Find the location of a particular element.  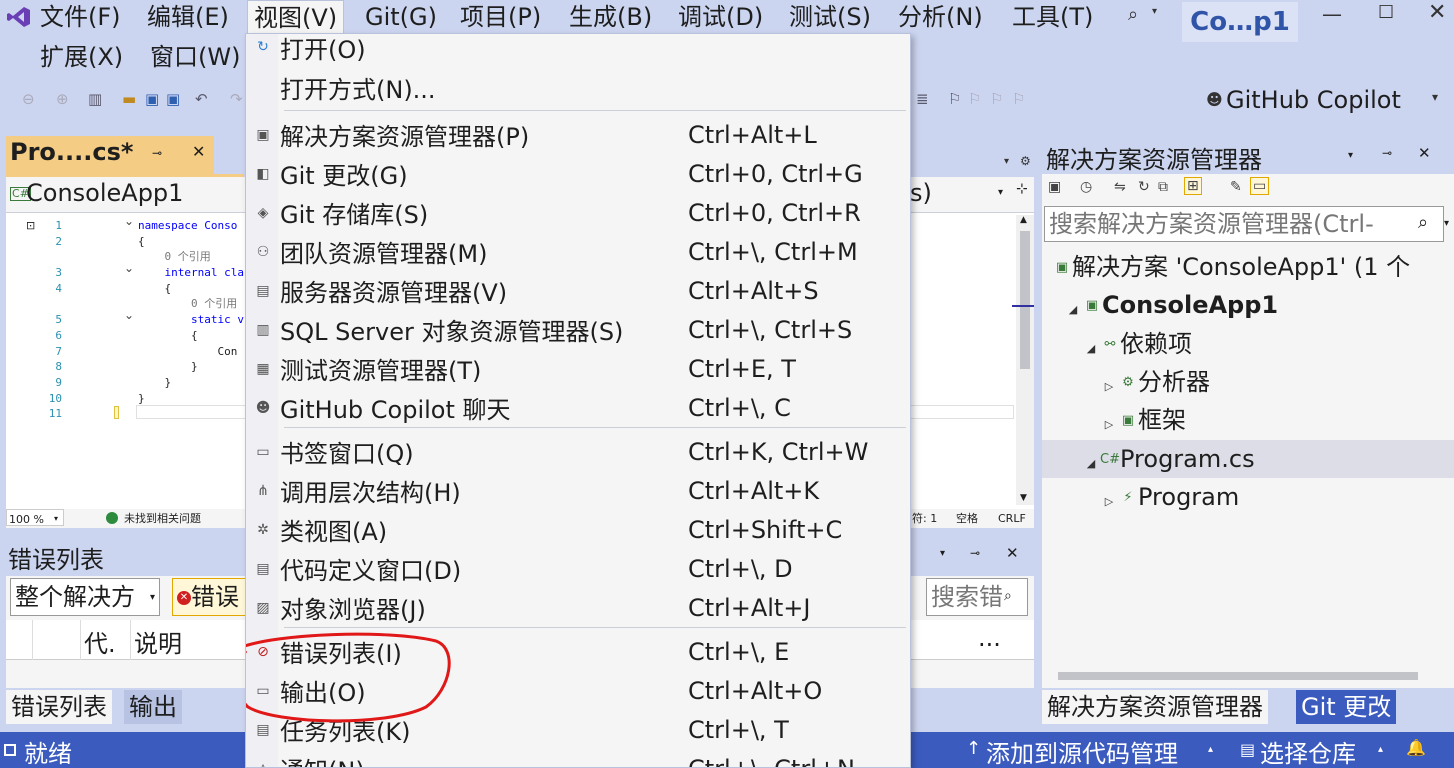

notifications-bell-icon: 🔔 is located at coordinates (1416, 747).